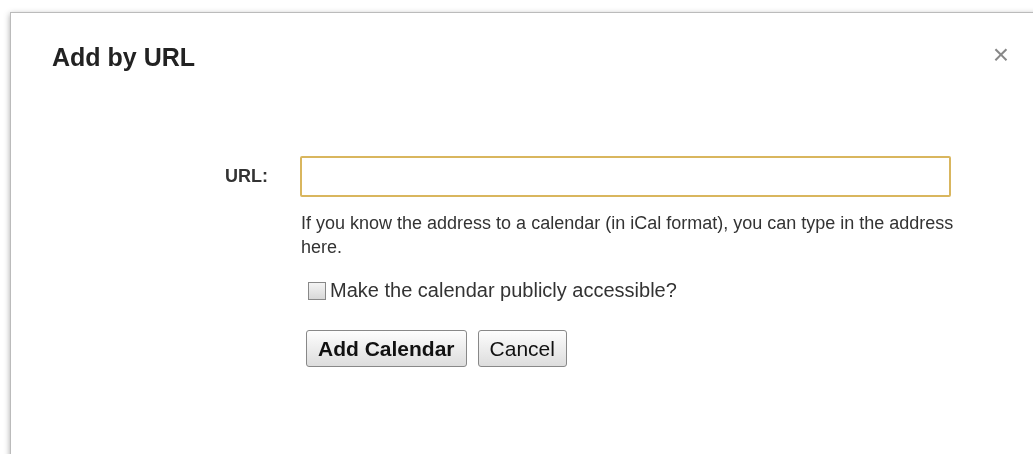 This screenshot has width=1033, height=454. Describe the element at coordinates (124, 57) in the screenshot. I see `dialog-title: Add by URL` at that location.